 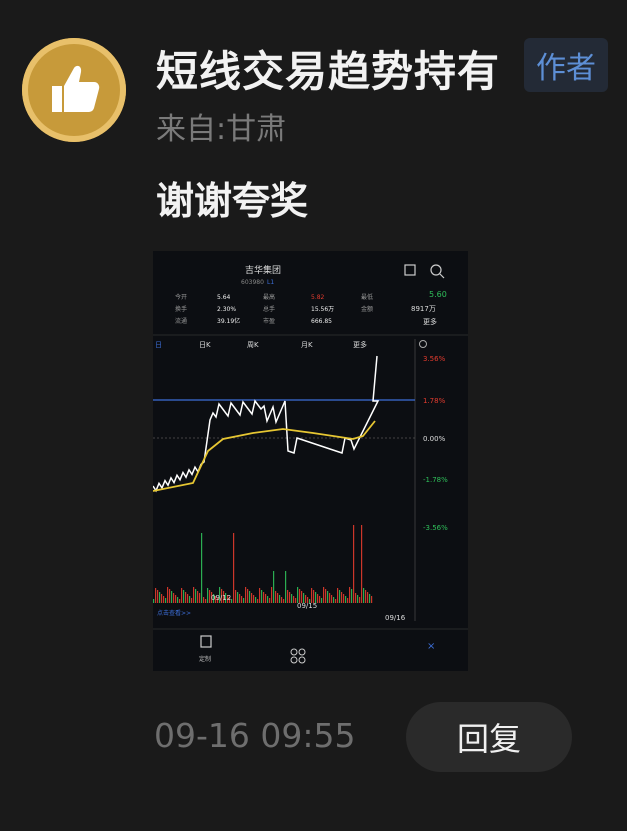 What do you see at coordinates (434, 439) in the screenshot?
I see `percent-label: 0.00%` at bounding box center [434, 439].